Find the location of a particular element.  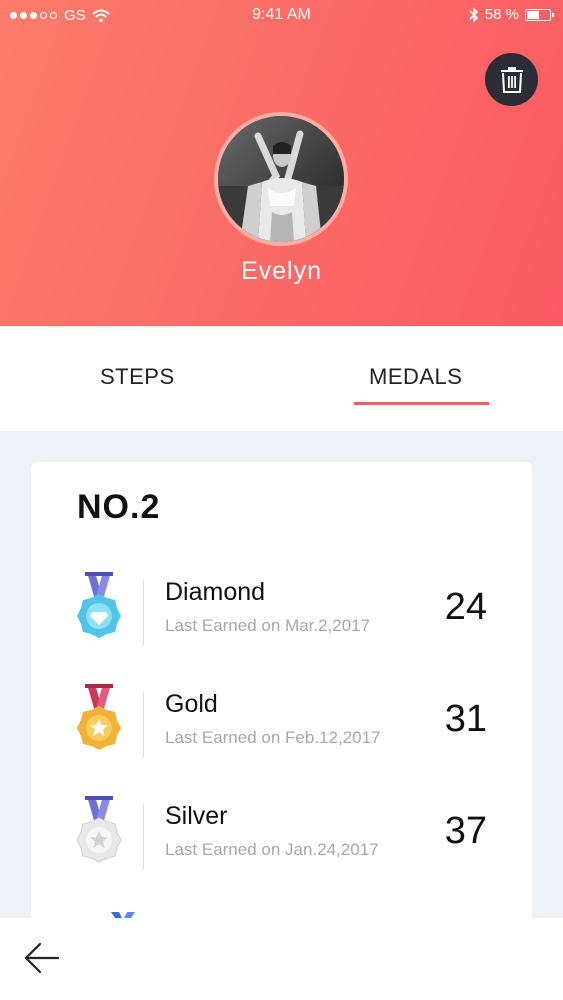

gold-medal-icon is located at coordinates (99, 717).